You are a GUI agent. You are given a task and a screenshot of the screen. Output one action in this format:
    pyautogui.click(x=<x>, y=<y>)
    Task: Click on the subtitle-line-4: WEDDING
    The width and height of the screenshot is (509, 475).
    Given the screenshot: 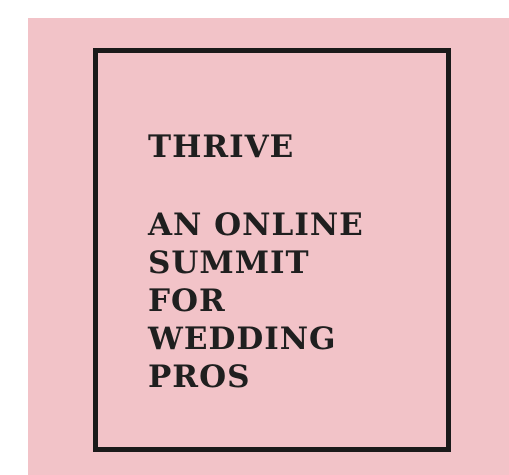 What is the action you would take?
    pyautogui.click(x=242, y=339)
    